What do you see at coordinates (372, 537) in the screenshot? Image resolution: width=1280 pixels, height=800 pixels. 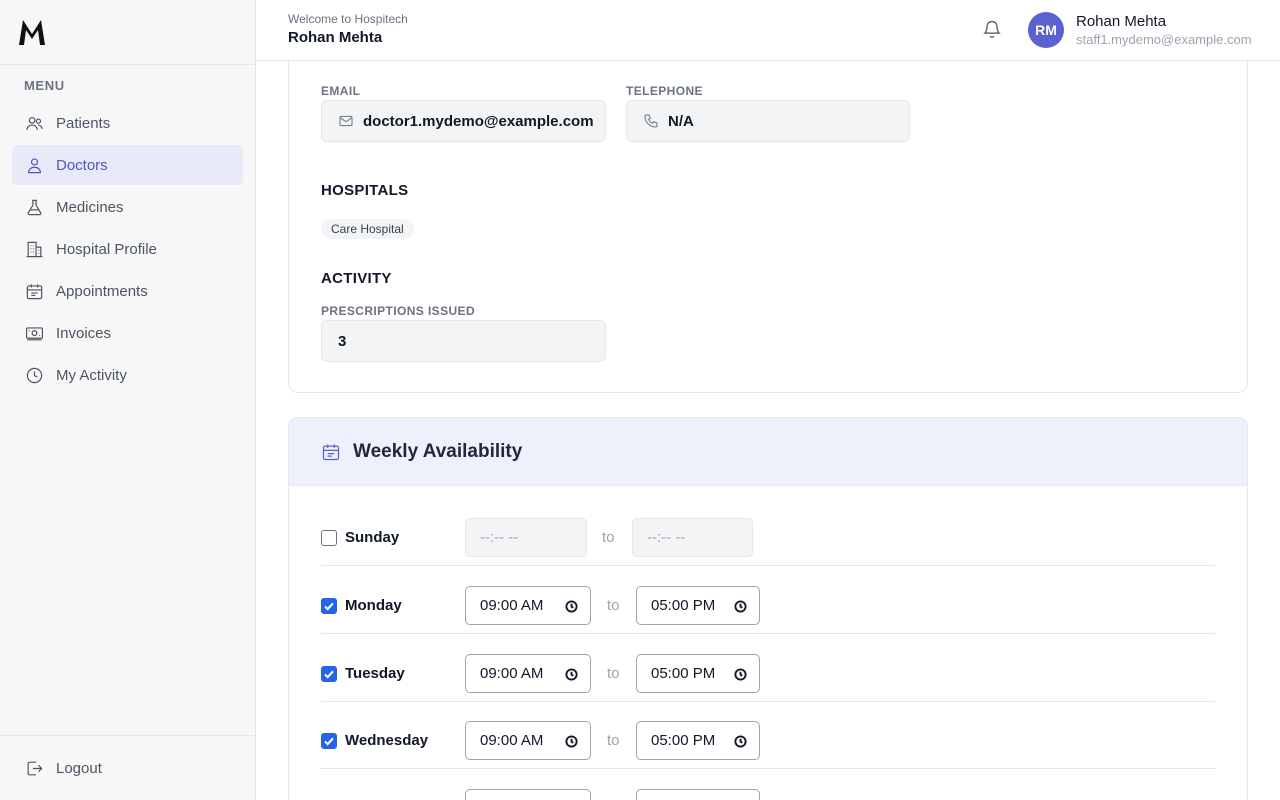 I see `day-name: Sunday` at bounding box center [372, 537].